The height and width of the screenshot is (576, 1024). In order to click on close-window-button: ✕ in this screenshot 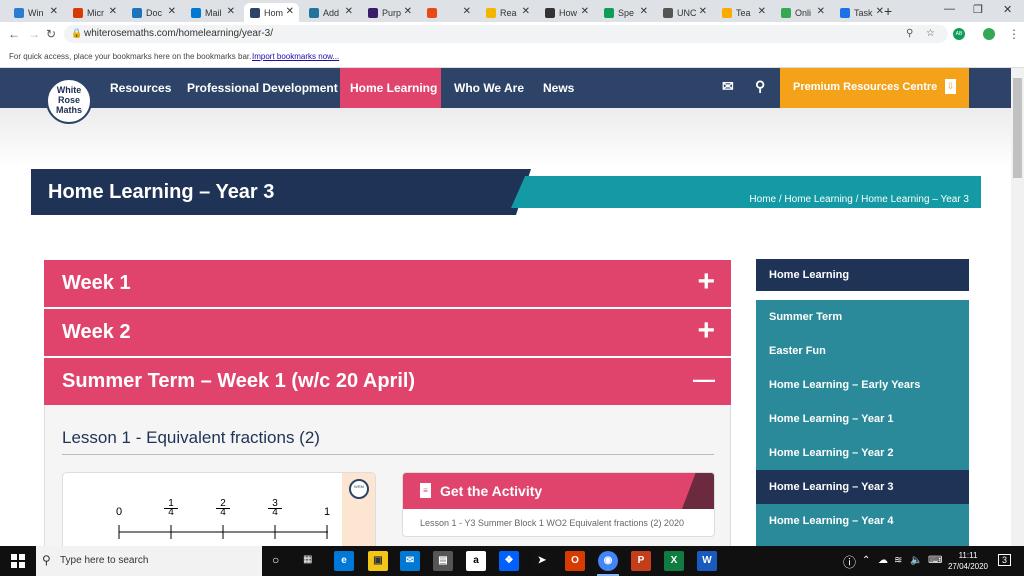, I will do `click(1007, 9)`.